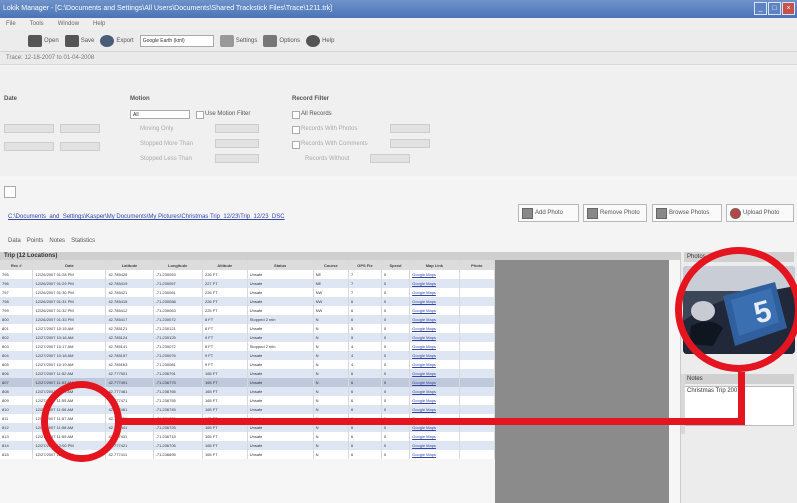 This screenshot has width=797, height=503. Describe the element at coordinates (296, 115) in the screenshot. I see `all-records-radio` at that location.